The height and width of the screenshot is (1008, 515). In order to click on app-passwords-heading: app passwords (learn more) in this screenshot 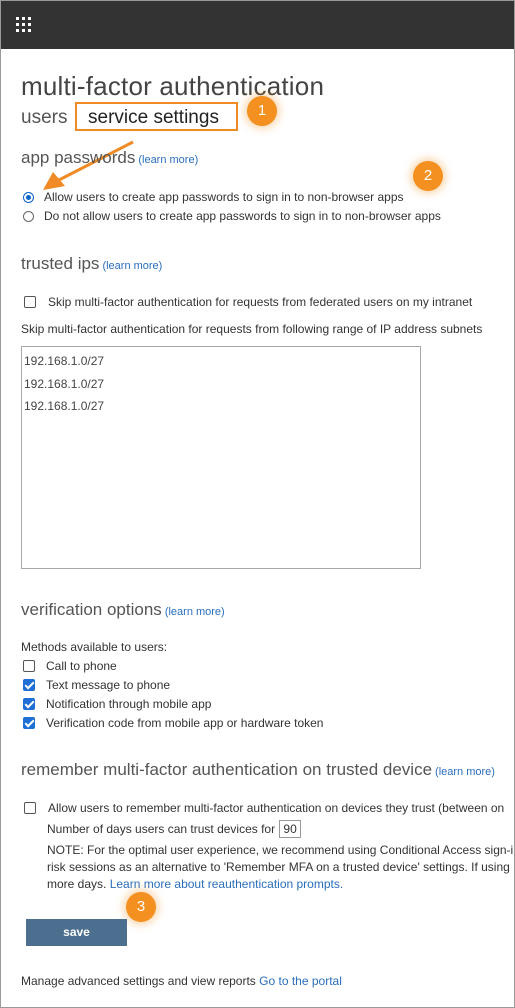, I will do `click(109, 158)`.